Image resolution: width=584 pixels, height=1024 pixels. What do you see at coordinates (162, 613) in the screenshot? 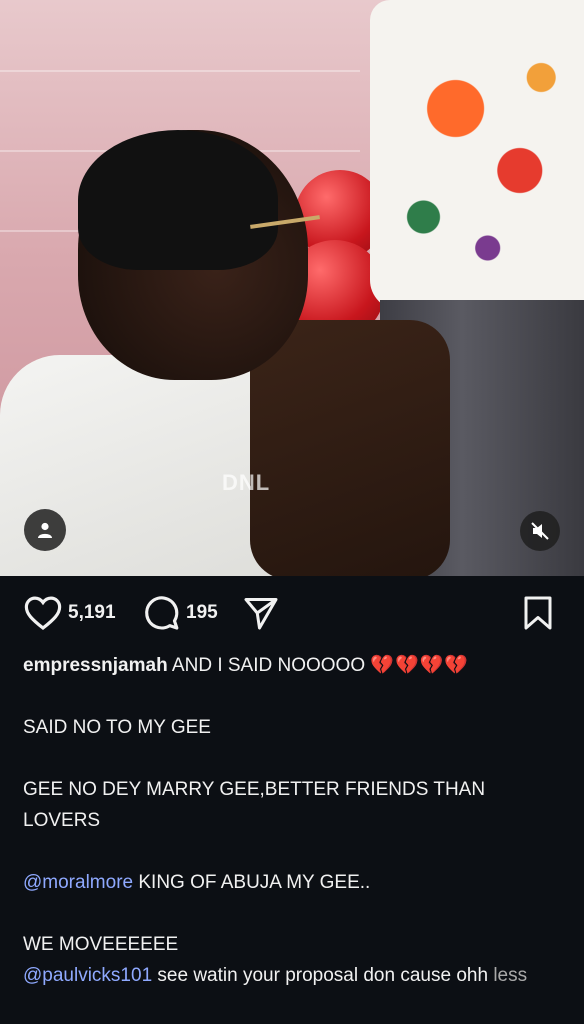
I see `comment-bubble-icon` at bounding box center [162, 613].